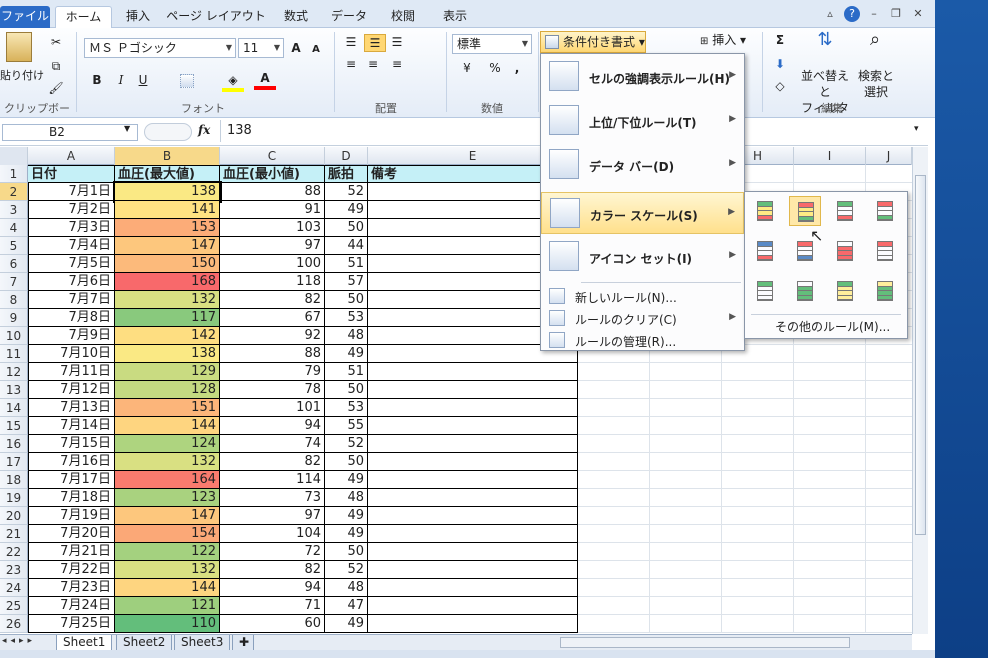 Image resolution: width=988 pixels, height=658 pixels. What do you see at coordinates (830, 14) in the screenshot?
I see `minimize-ribbon-icon: ▵` at bounding box center [830, 14].